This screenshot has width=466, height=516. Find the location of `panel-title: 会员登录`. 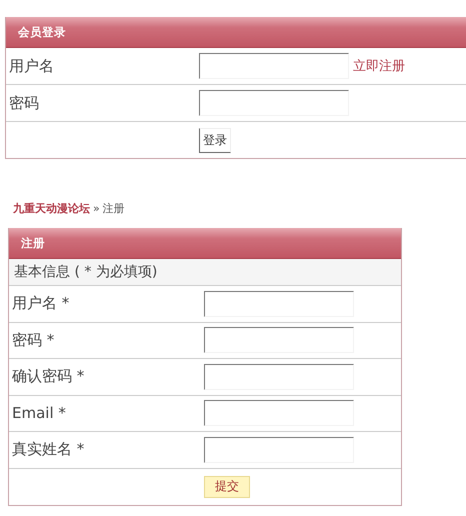

panel-title: 会员登录 is located at coordinates (42, 32).